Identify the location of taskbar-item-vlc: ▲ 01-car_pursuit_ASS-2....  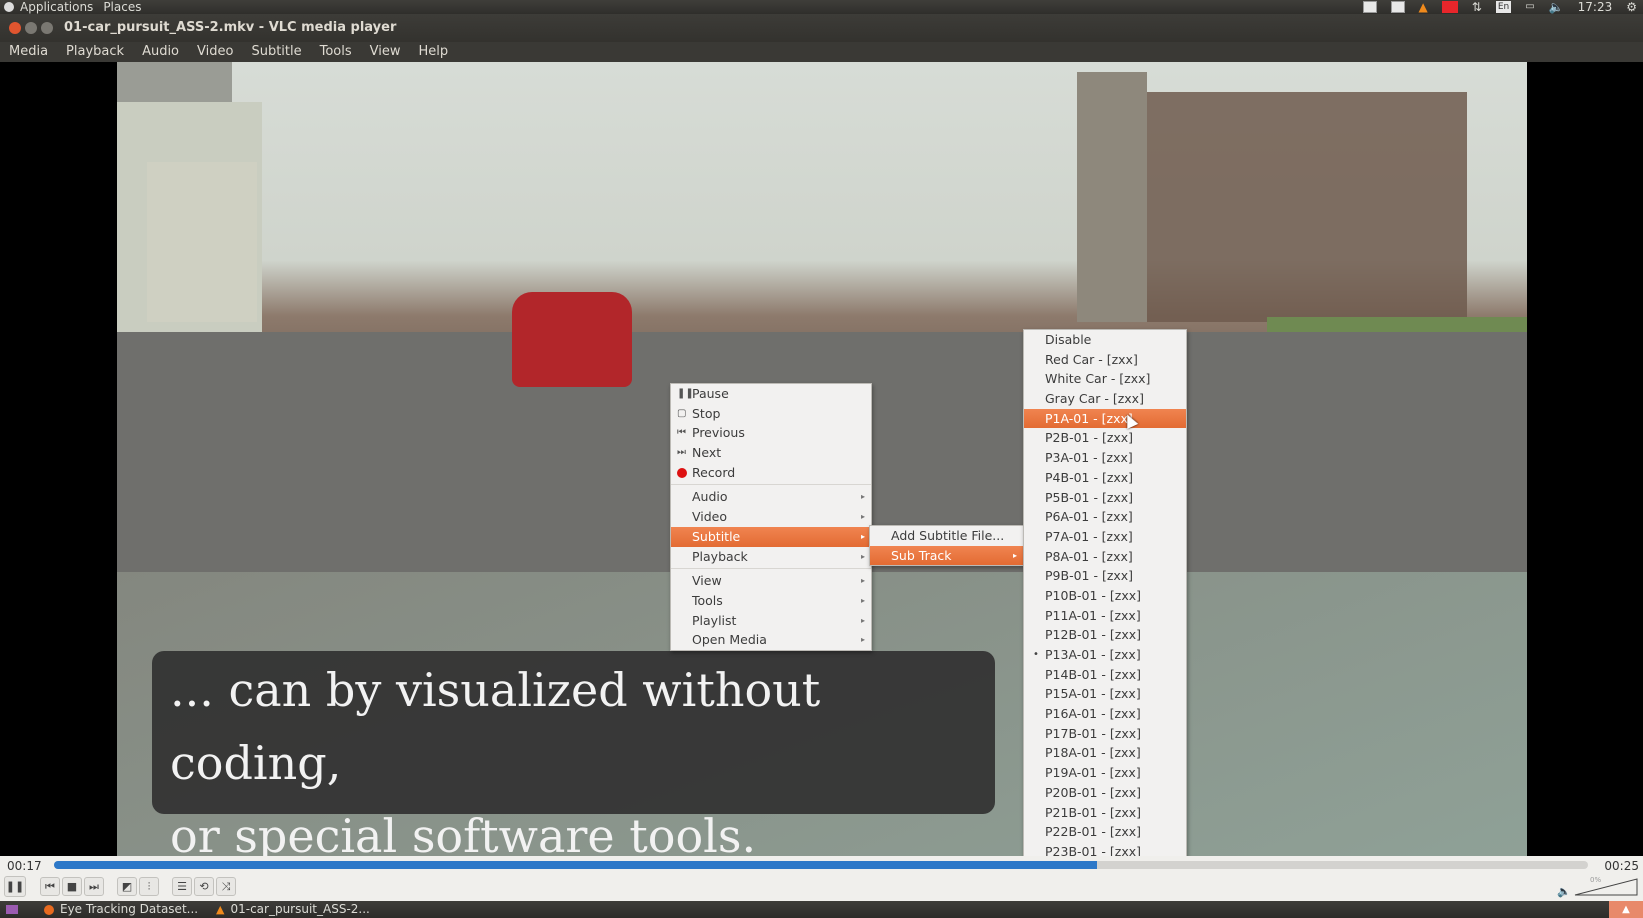
(293, 909).